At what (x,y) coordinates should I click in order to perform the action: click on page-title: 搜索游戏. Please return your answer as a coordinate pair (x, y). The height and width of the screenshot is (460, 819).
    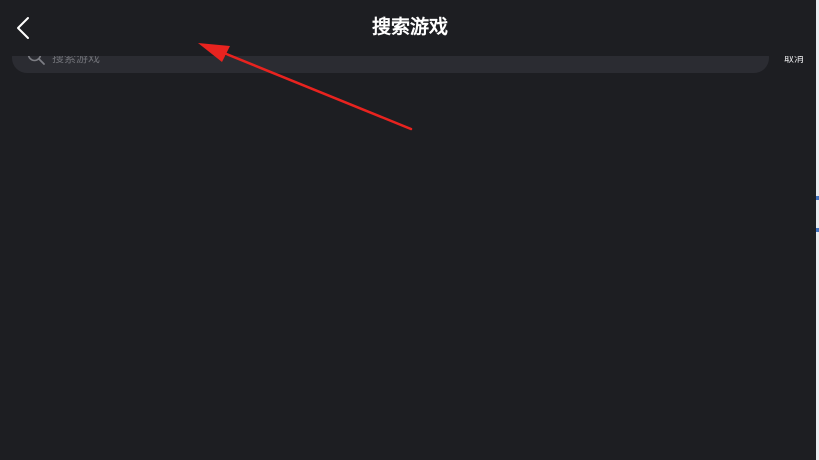
    Looking at the image, I should click on (409, 27).